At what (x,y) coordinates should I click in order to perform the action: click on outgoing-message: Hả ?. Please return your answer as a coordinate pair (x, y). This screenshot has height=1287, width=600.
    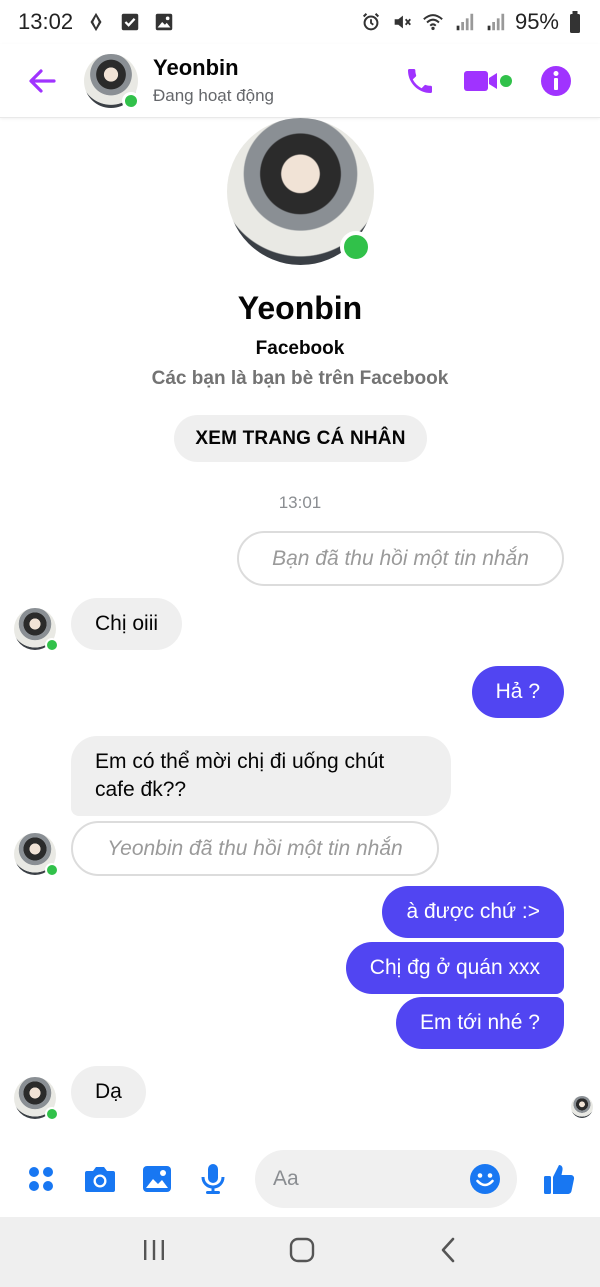
    Looking at the image, I should click on (517, 692).